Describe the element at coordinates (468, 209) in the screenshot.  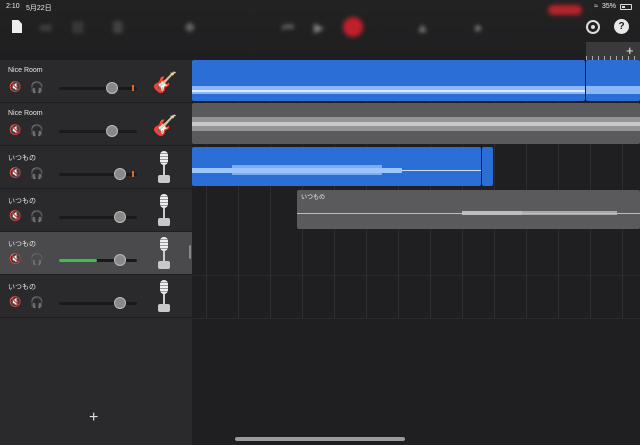
I see `region-track-4: いつもの` at that location.